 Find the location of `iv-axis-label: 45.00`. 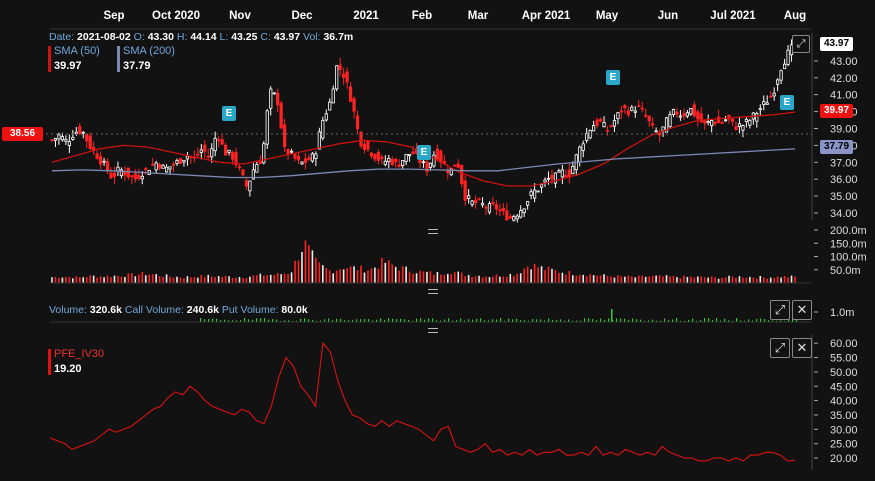

iv-axis-label: 45.00 is located at coordinates (844, 387).